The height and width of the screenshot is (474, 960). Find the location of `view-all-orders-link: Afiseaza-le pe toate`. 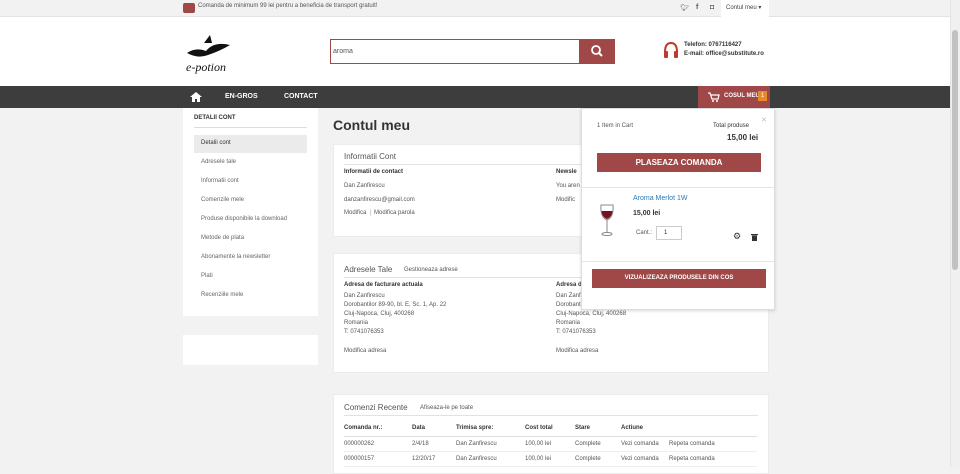

view-all-orders-link: Afiseaza-le pe toate is located at coordinates (446, 408).